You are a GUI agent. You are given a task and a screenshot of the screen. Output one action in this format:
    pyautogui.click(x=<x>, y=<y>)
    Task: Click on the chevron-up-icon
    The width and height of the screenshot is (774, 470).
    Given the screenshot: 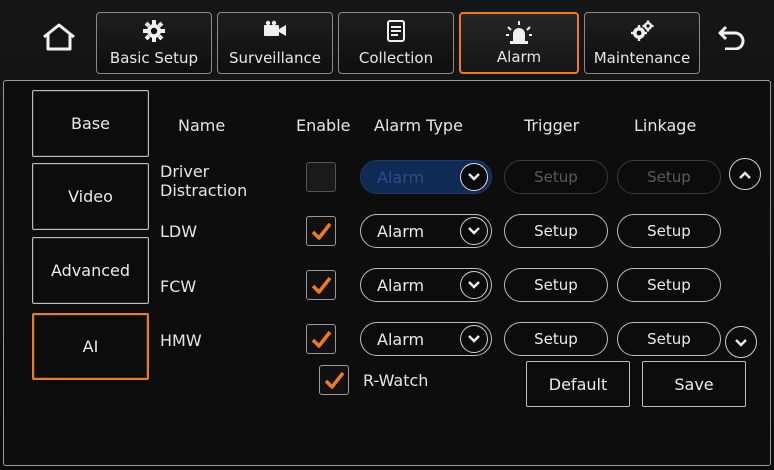 What is the action you would take?
    pyautogui.click(x=745, y=174)
    